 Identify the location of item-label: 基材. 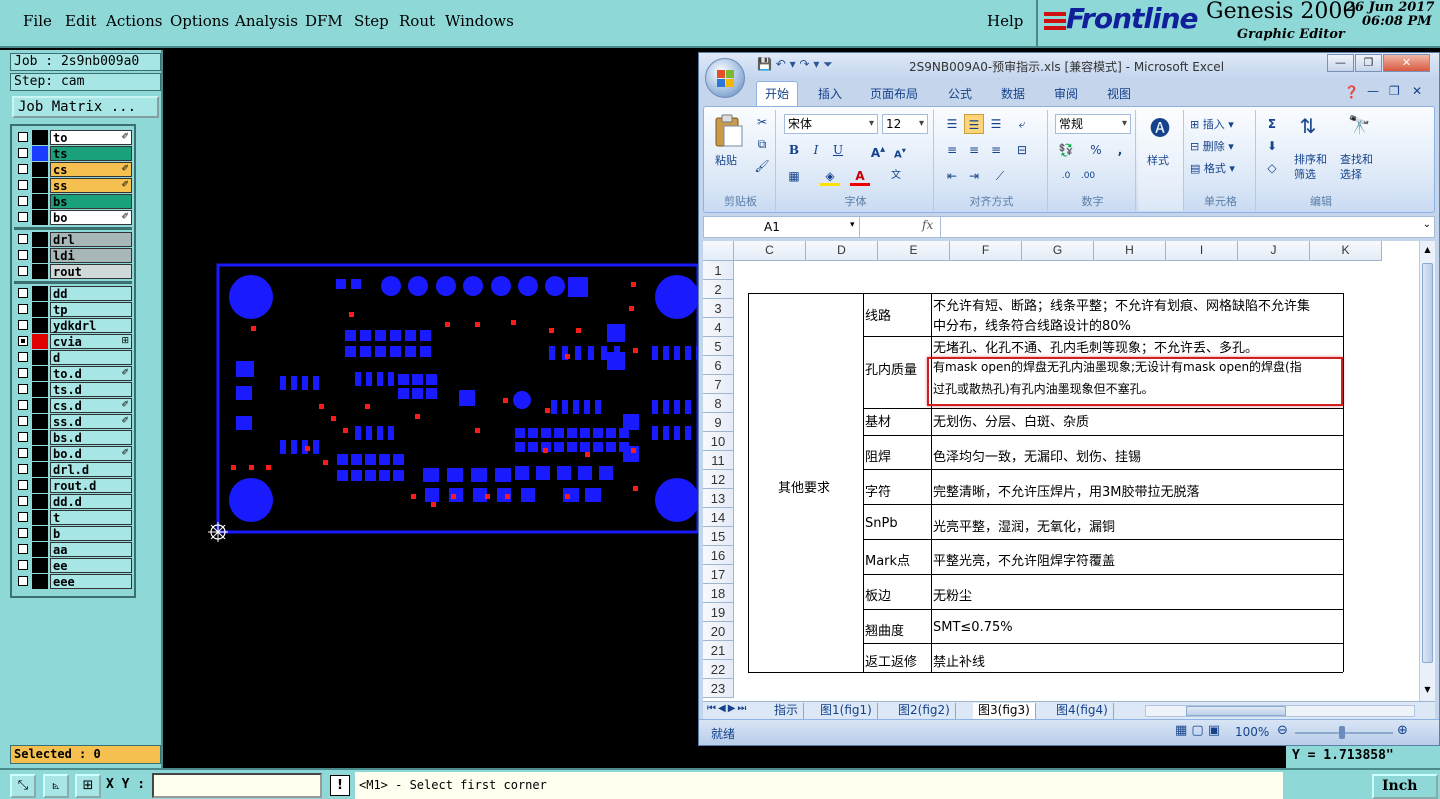
(878, 420).